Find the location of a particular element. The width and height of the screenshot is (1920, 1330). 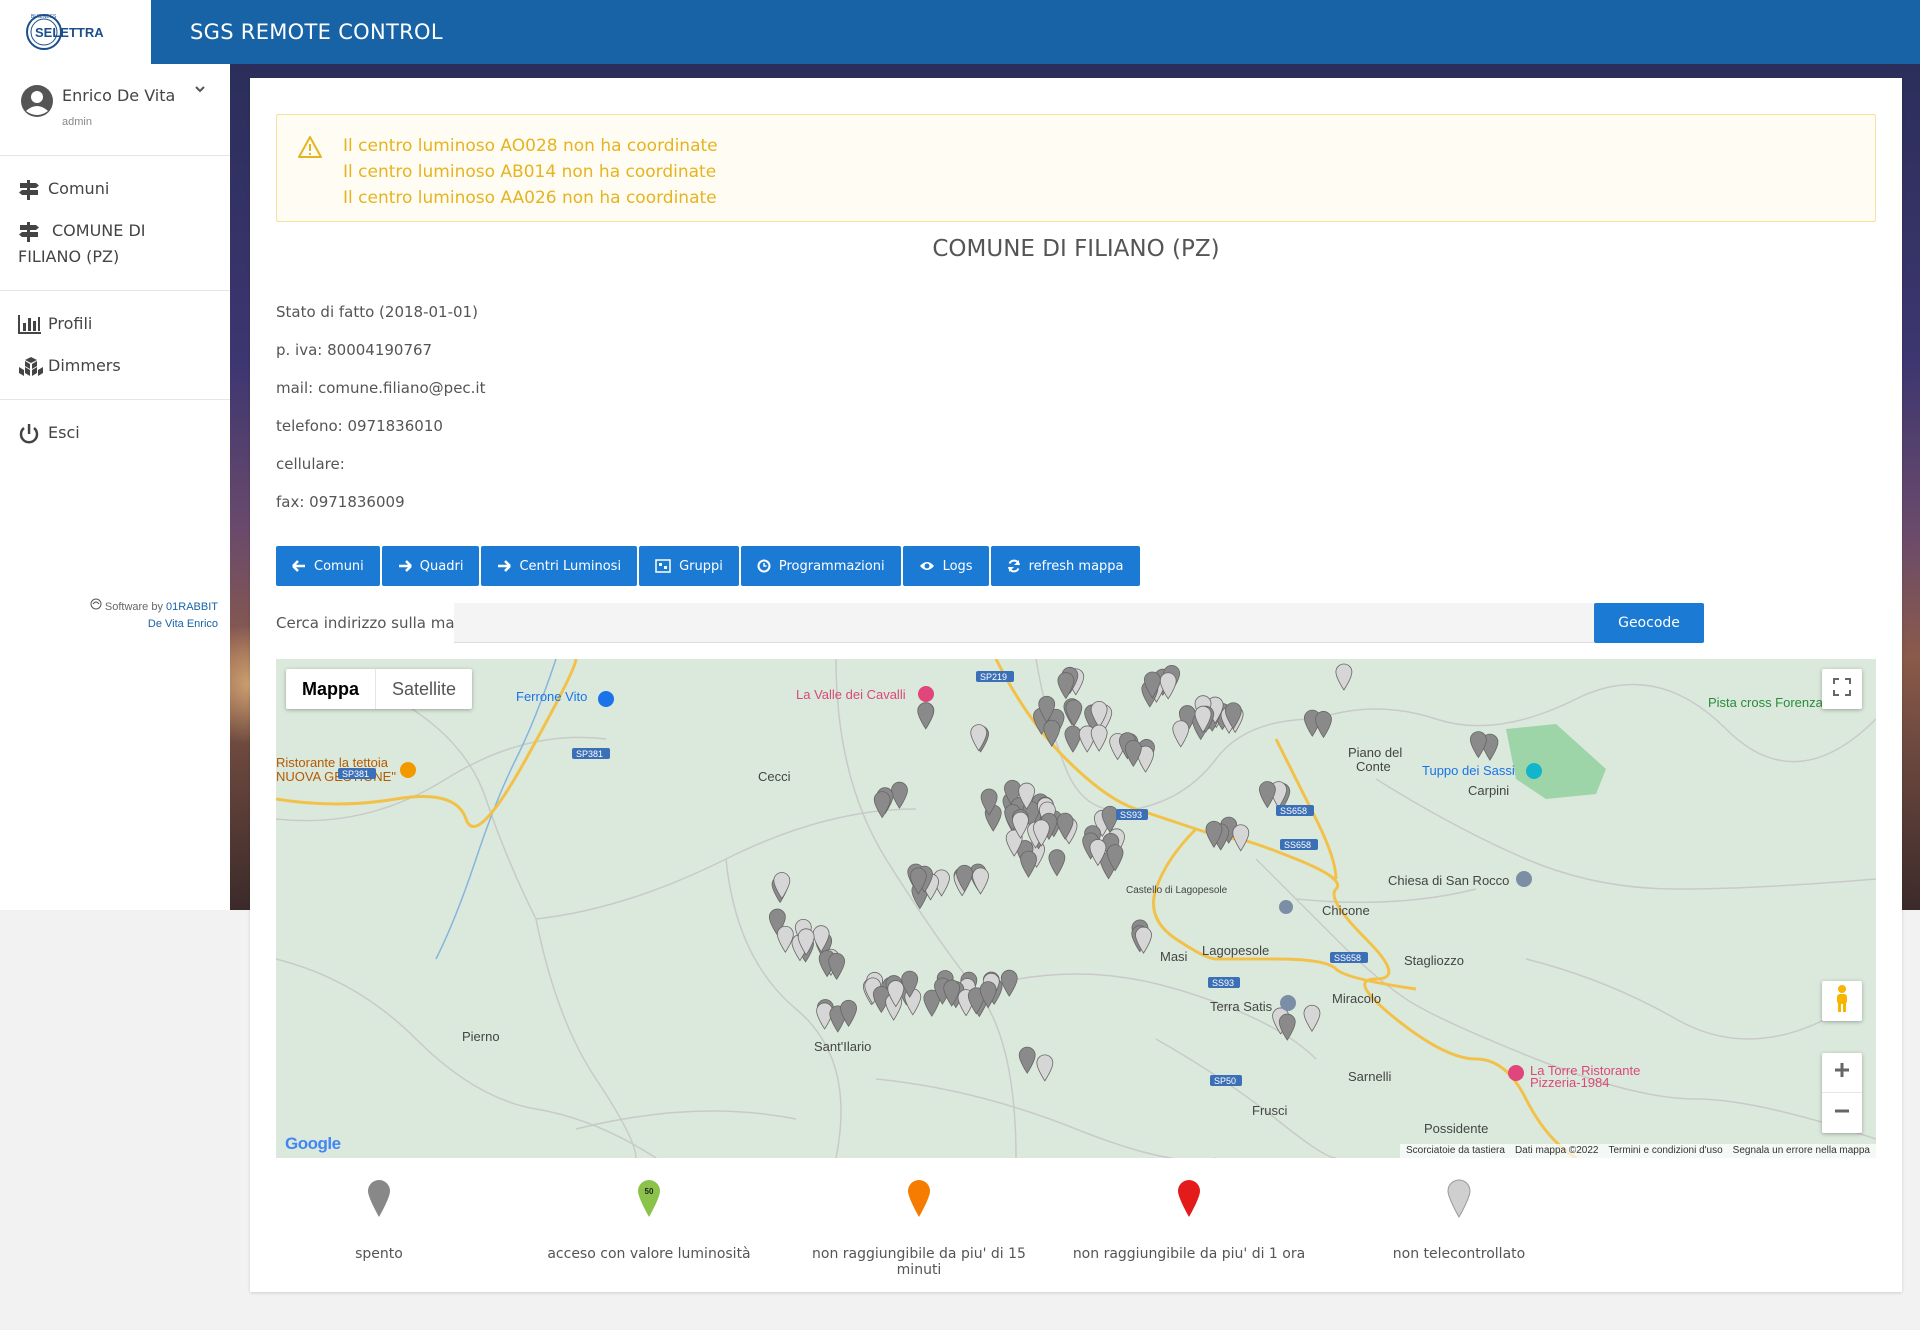

fullscreen-button is located at coordinates (1842, 689).